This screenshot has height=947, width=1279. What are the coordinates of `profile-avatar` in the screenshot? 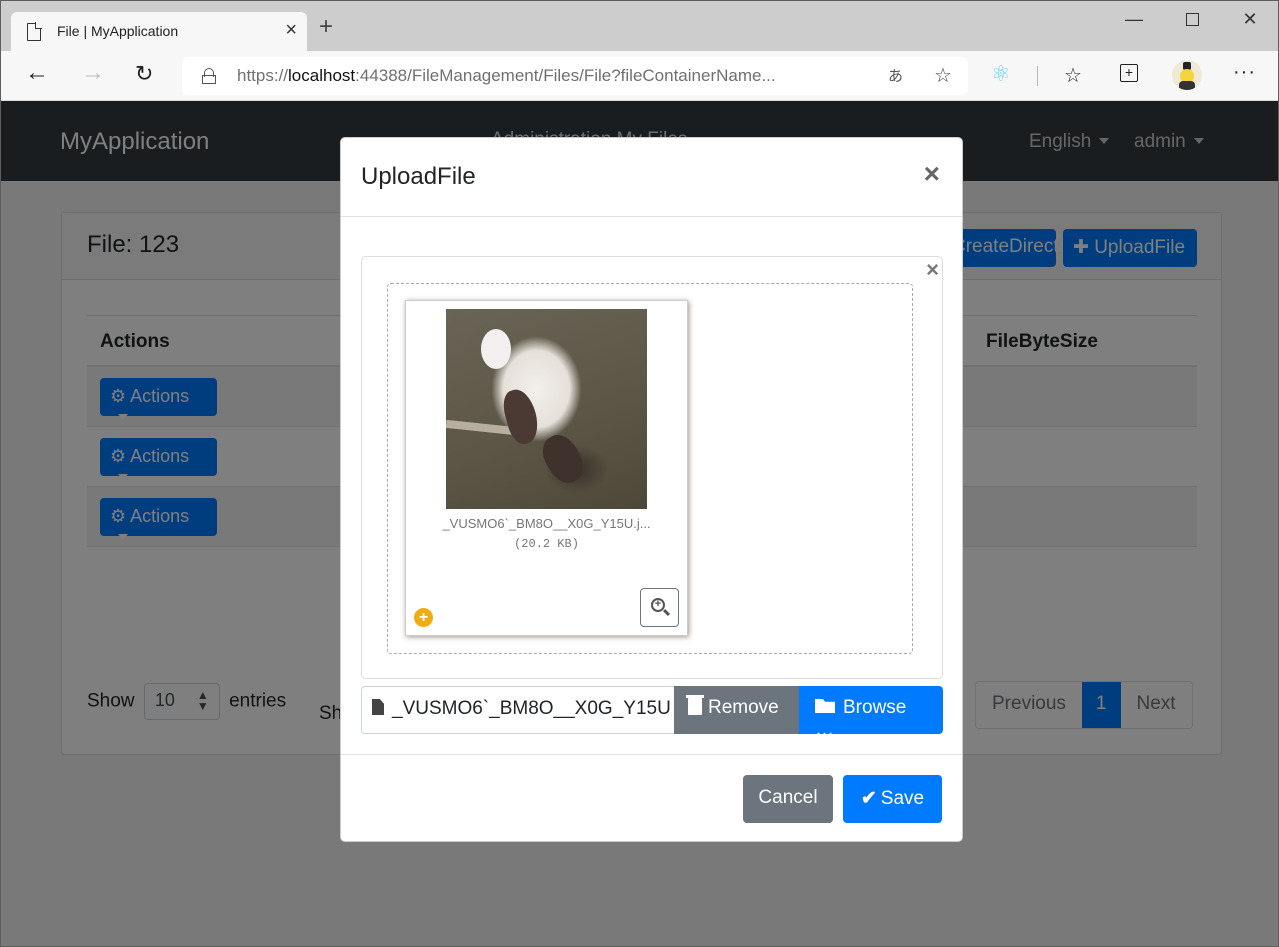 It's located at (1187, 75).